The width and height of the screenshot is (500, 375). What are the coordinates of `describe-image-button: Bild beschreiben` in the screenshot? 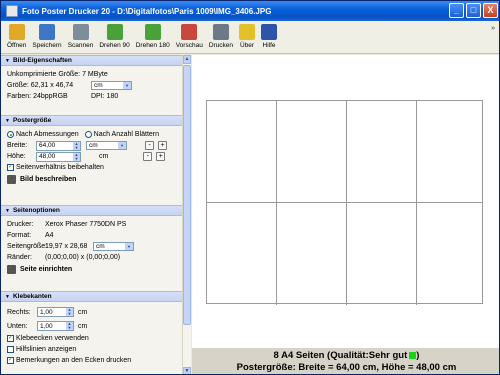 It's located at (91, 179).